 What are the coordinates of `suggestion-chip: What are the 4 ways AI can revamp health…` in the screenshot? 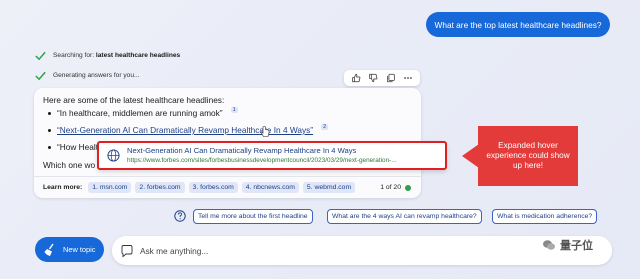 It's located at (404, 216).